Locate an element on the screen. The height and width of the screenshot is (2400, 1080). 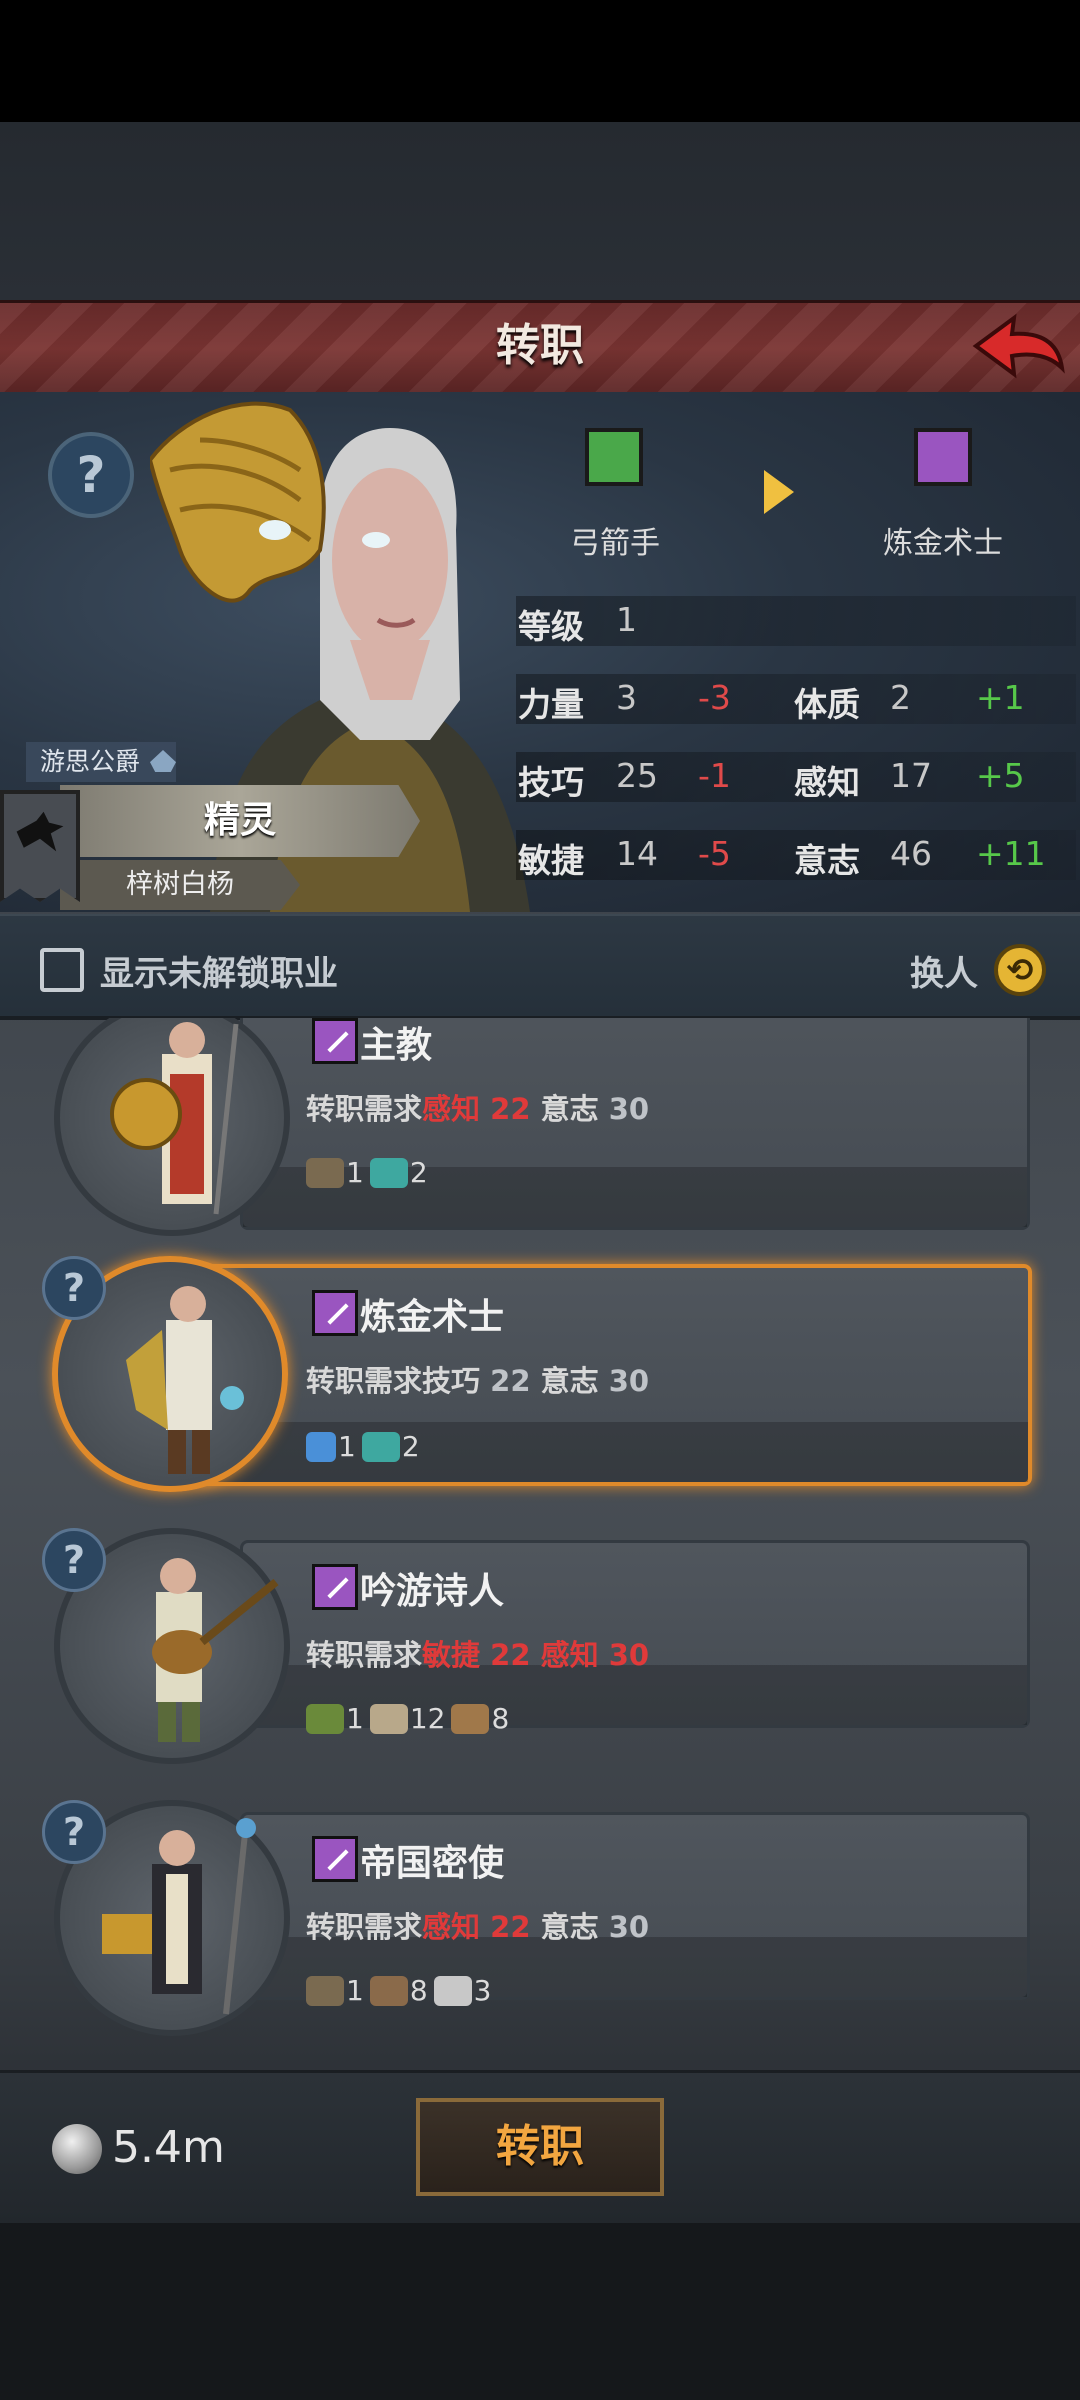
class-name: 炼金术士 is located at coordinates (432, 1317).